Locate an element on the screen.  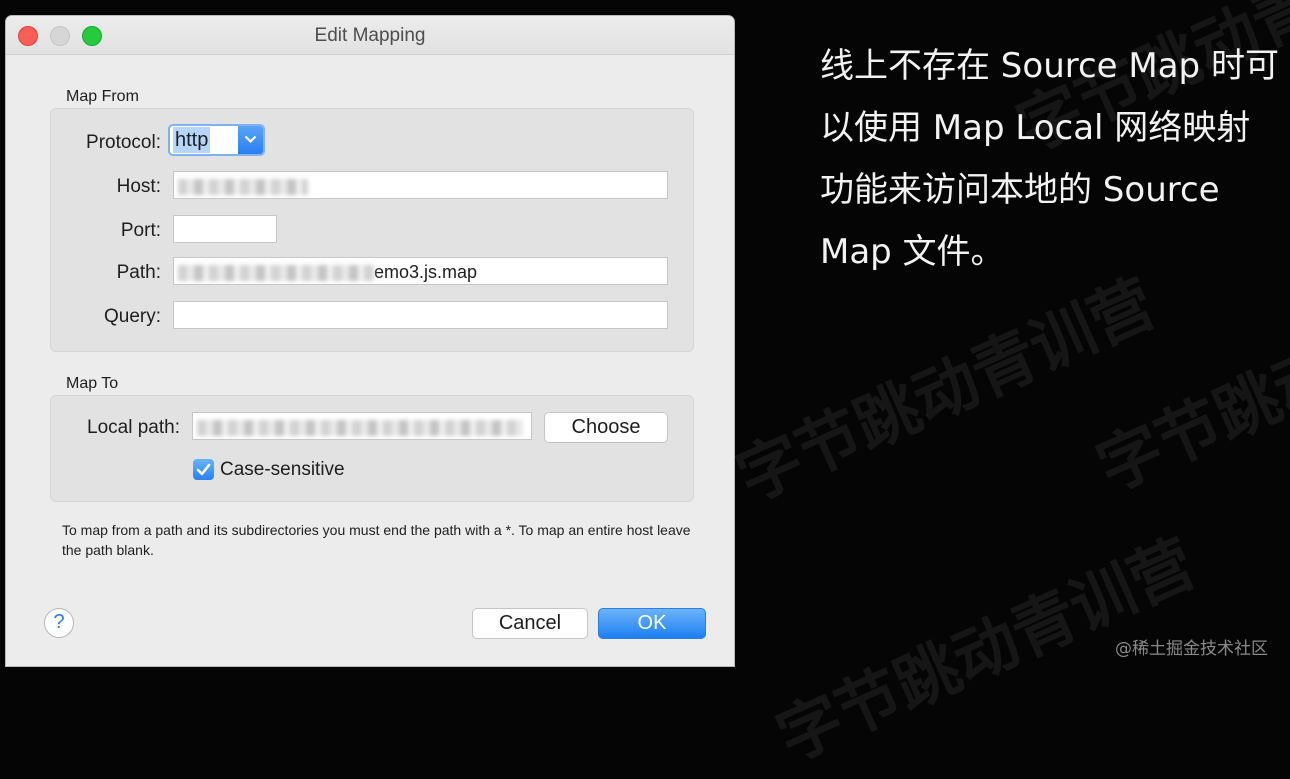
ok-button: OK is located at coordinates (652, 623).